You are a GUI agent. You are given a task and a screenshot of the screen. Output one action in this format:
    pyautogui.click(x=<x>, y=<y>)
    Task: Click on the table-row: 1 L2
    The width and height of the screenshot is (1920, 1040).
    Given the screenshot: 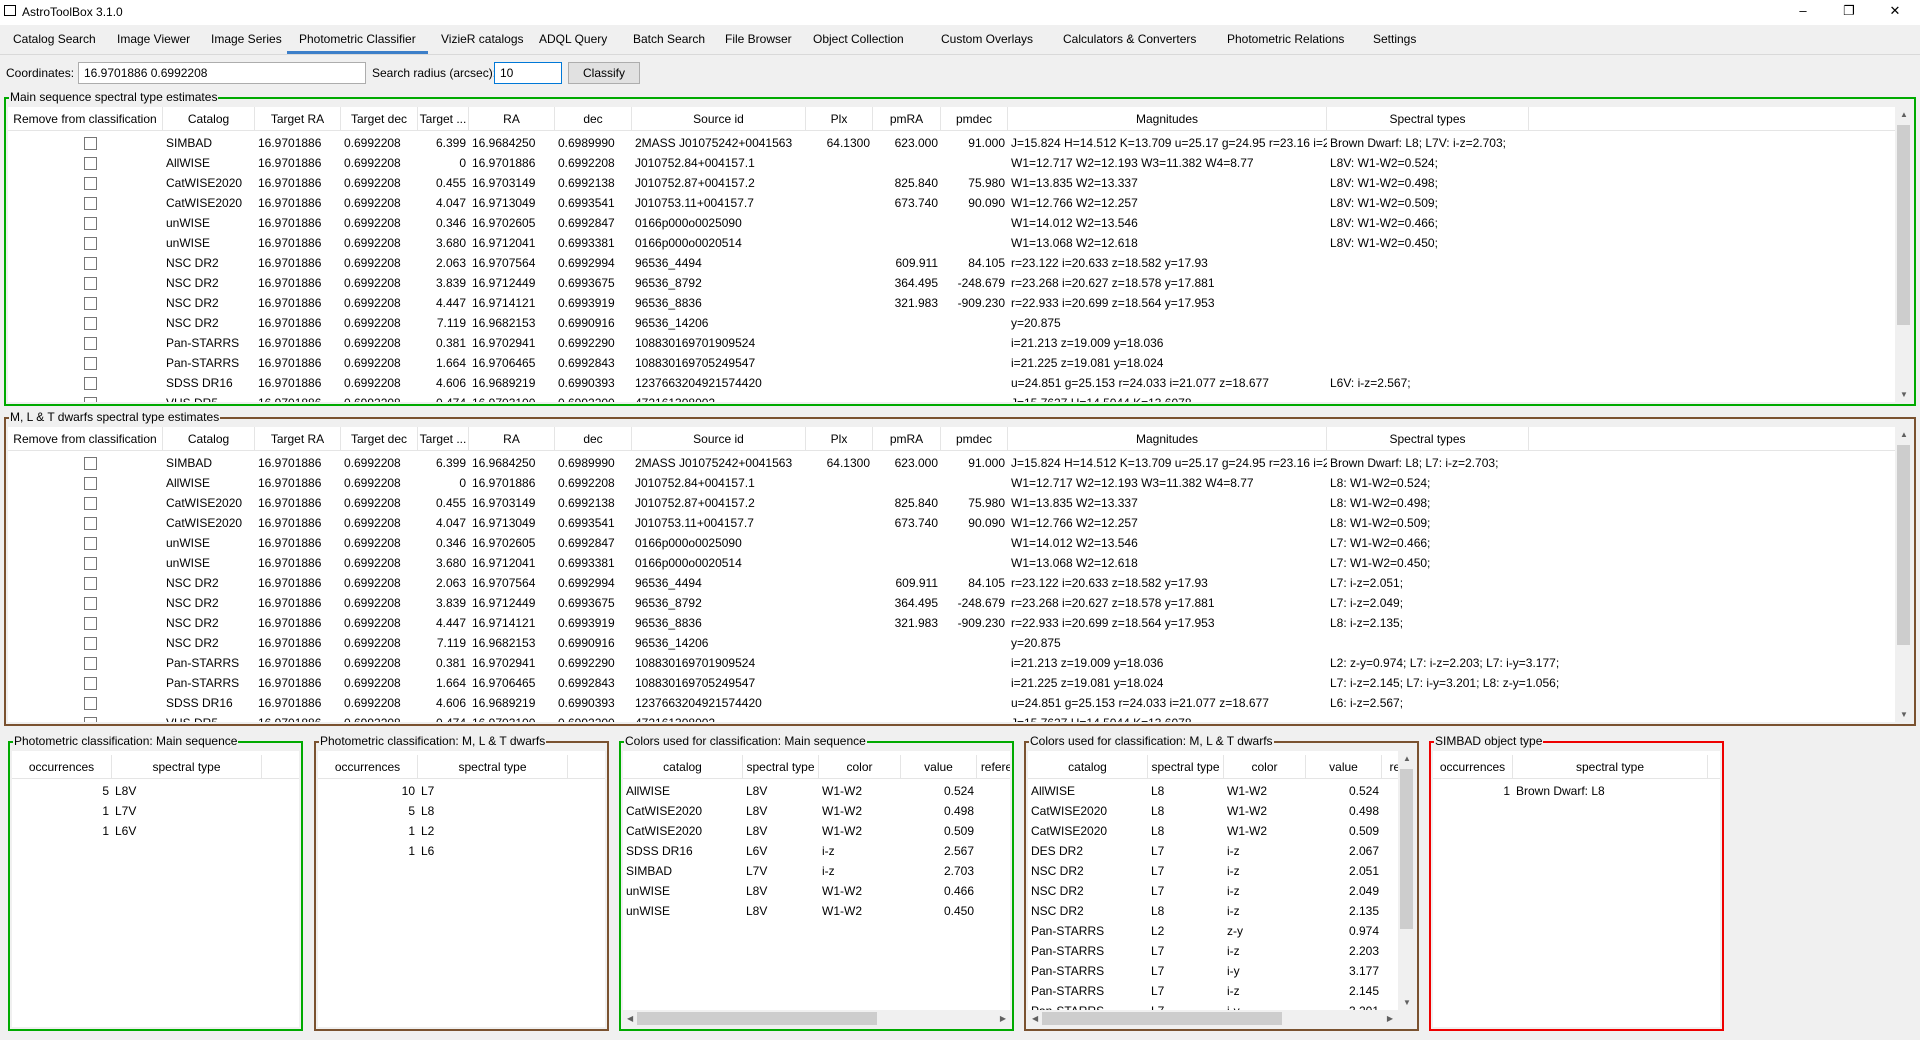 What is the action you would take?
    pyautogui.click(x=461, y=831)
    